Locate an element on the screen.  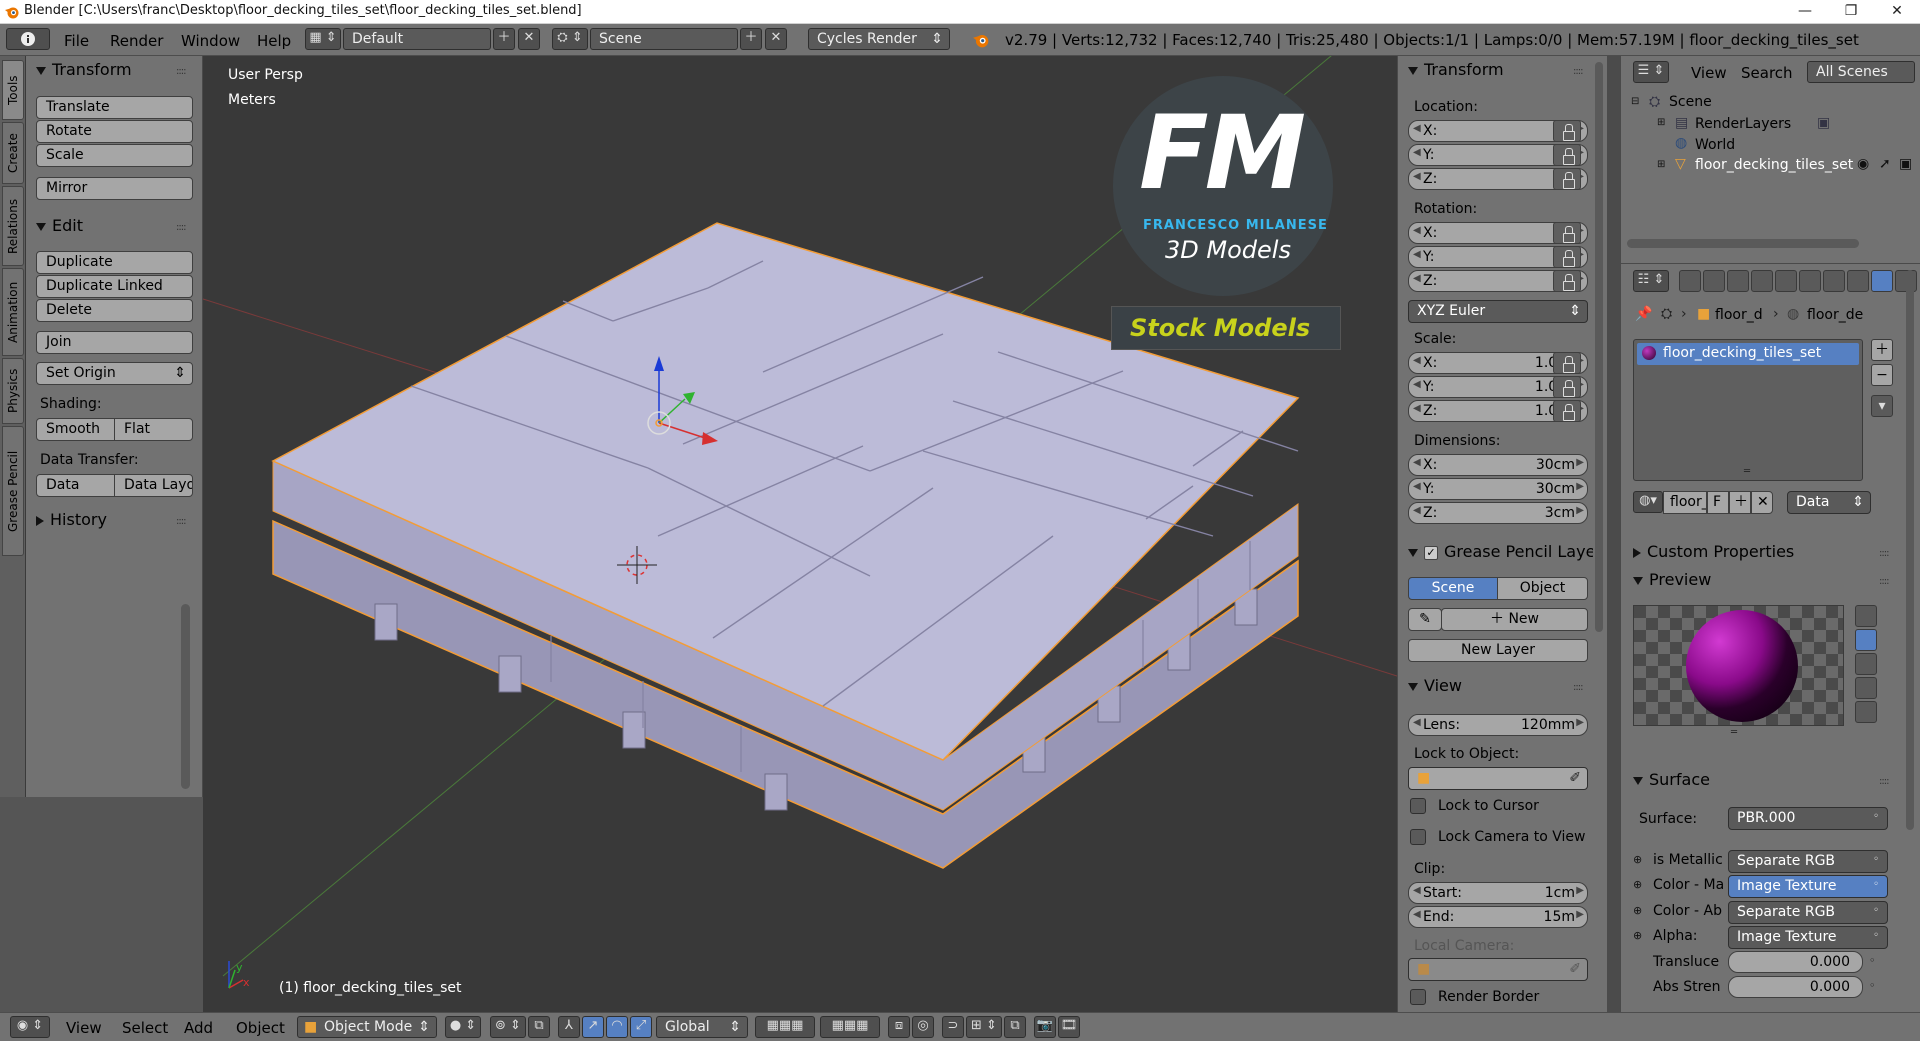
scene-tab-icon is located at coordinates (1738, 281).